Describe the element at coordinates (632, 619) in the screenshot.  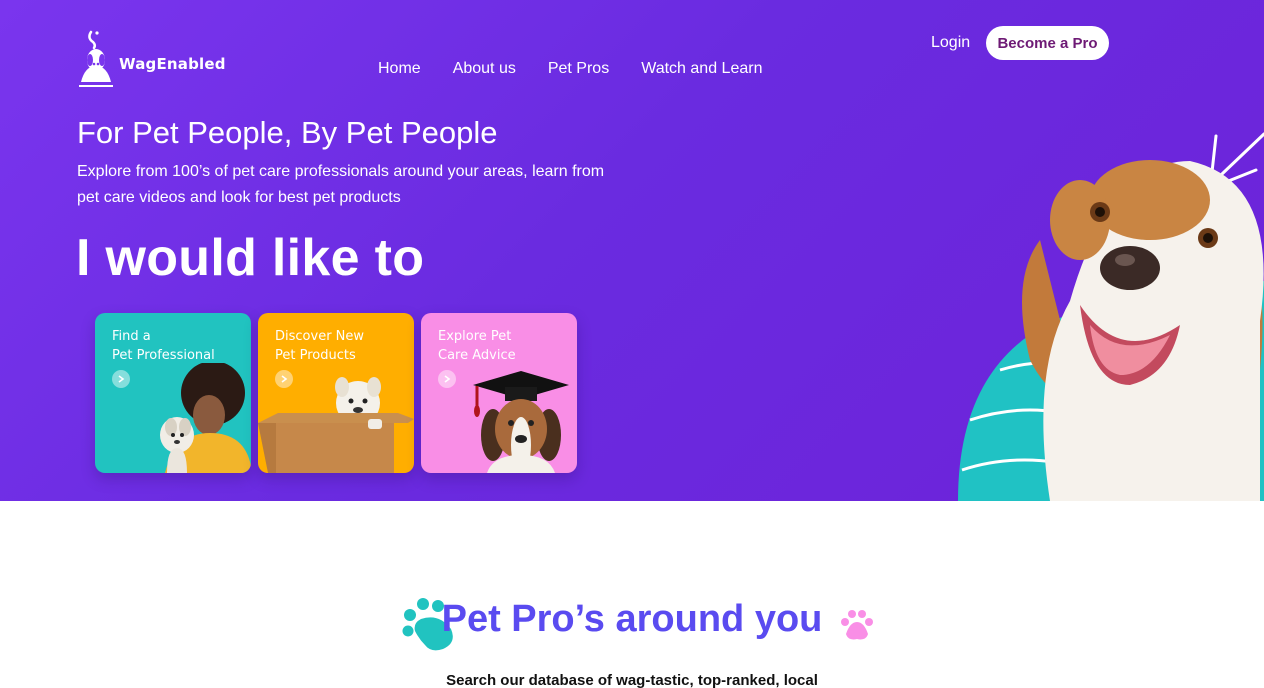
I see `section-title: Pet Pro’s around you` at that location.